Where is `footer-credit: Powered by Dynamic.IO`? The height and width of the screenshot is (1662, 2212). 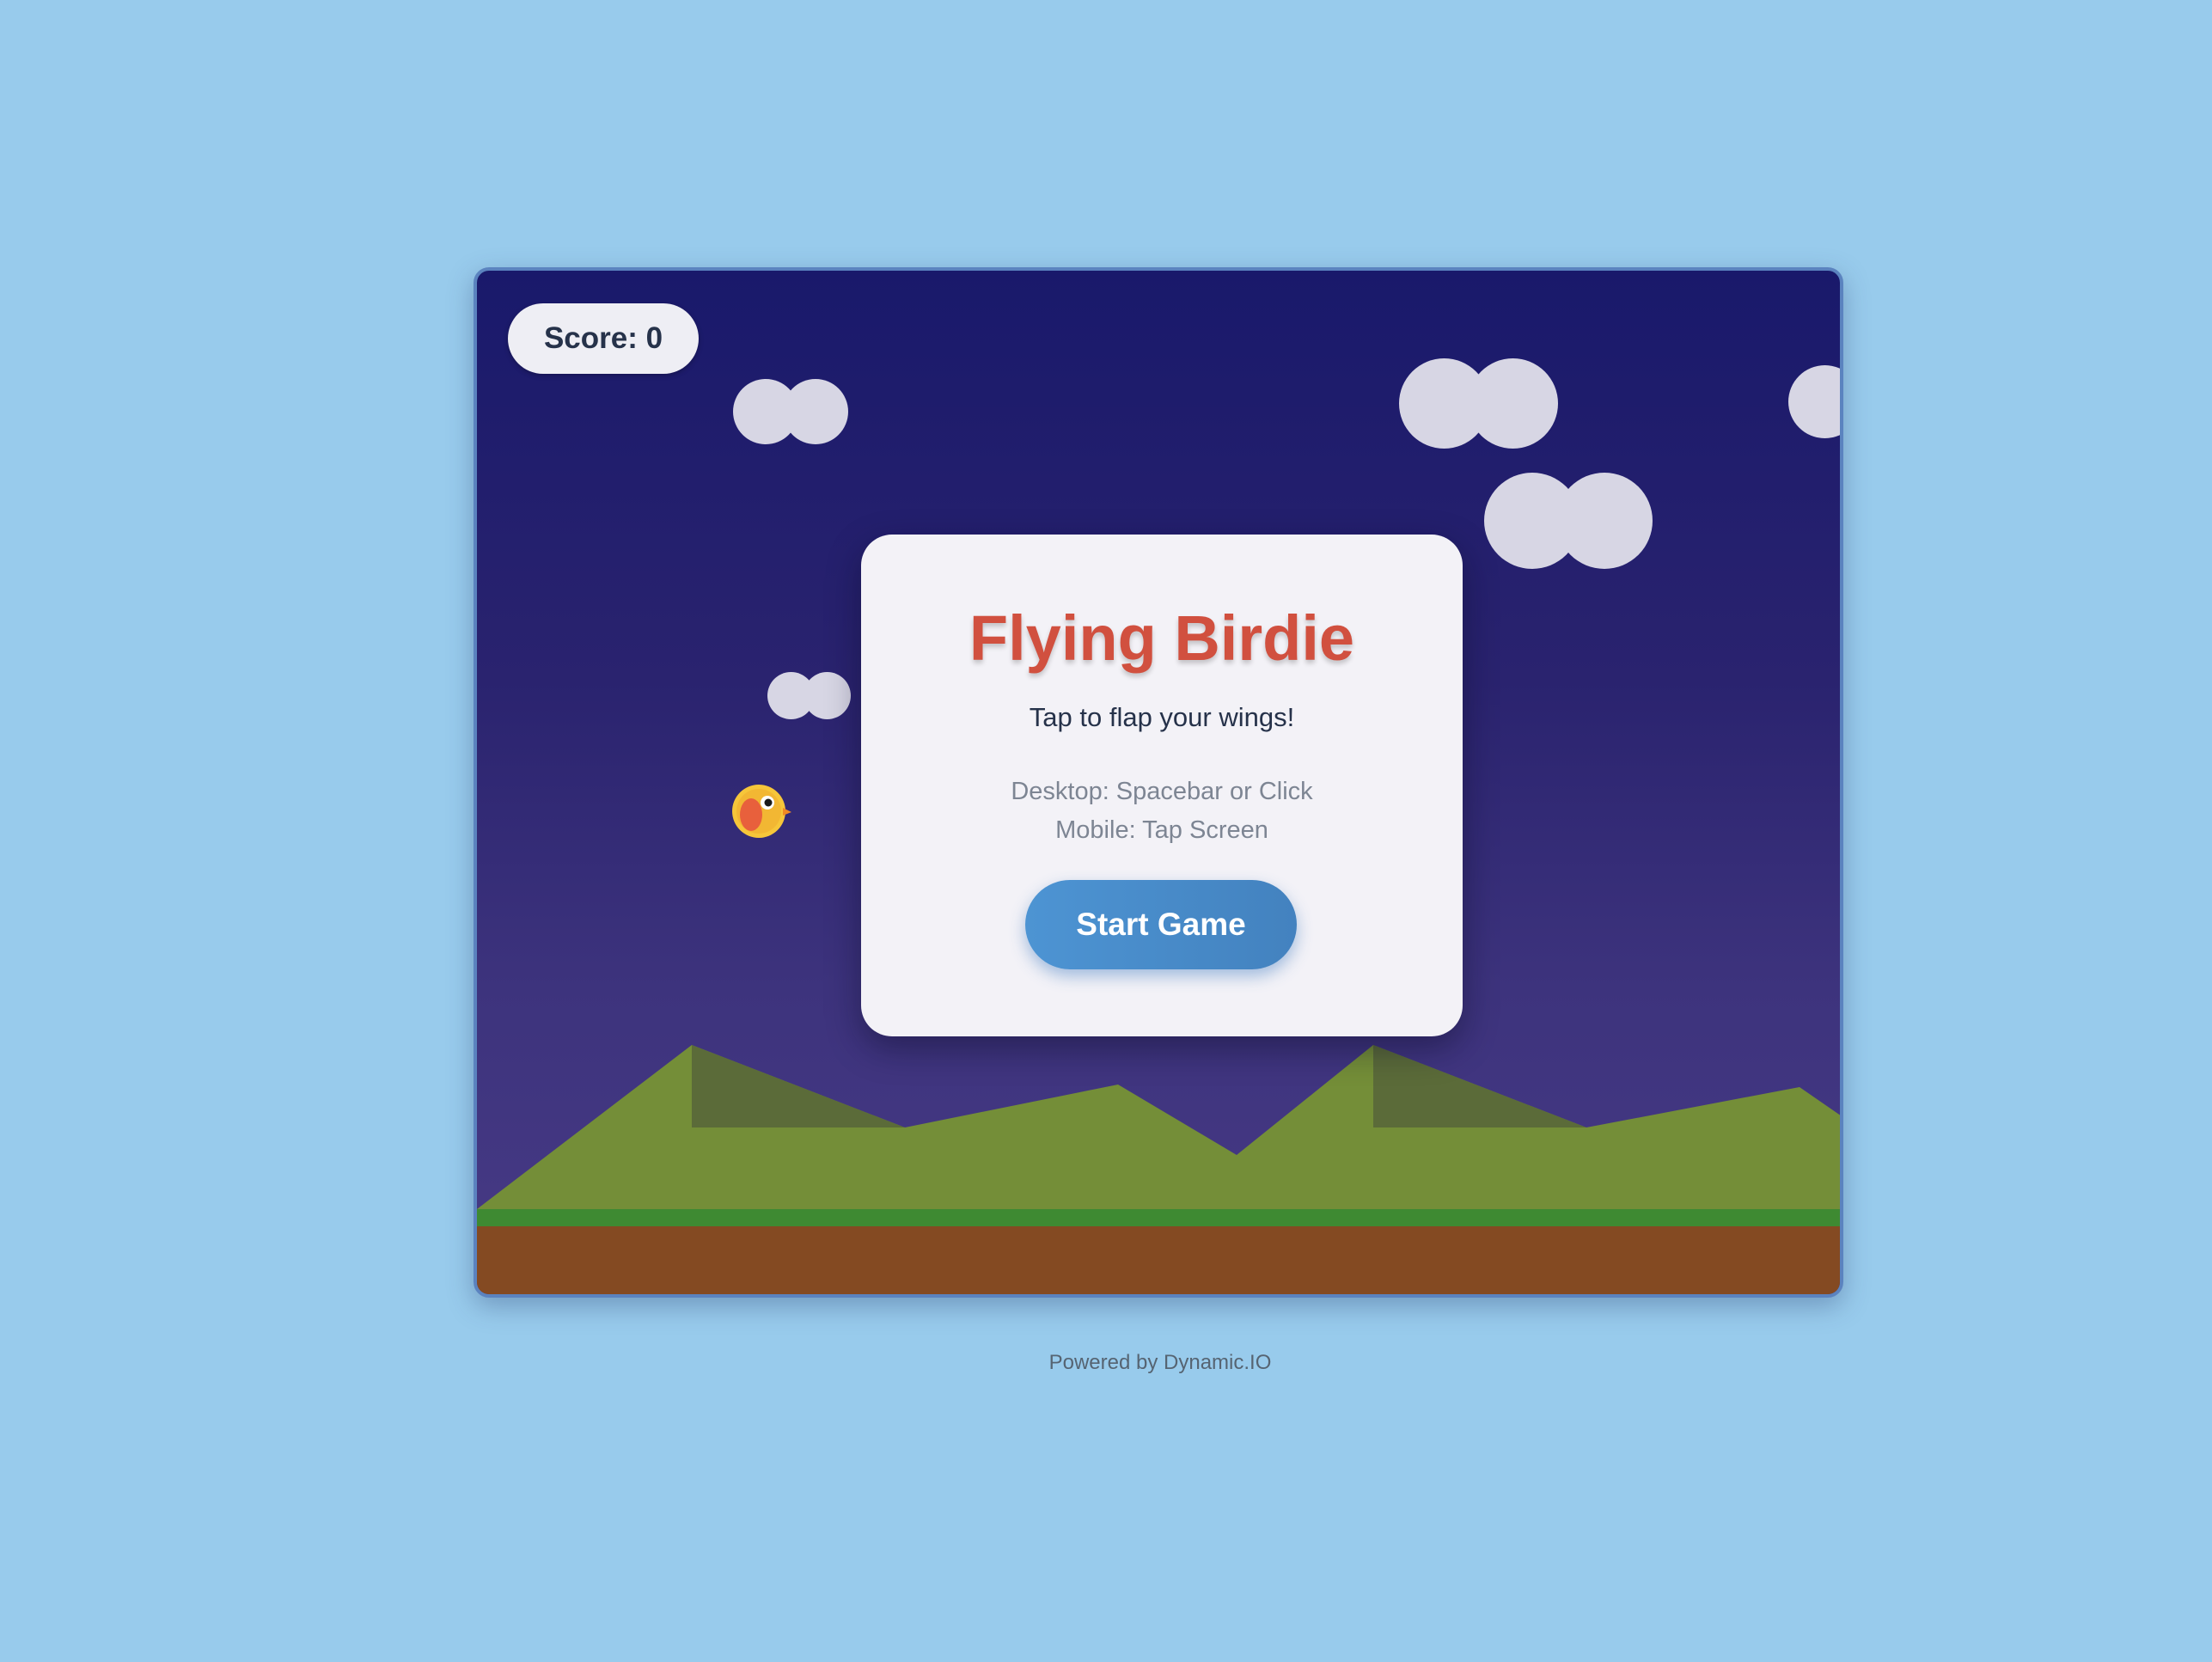 footer-credit: Powered by Dynamic.IO is located at coordinates (1160, 1362).